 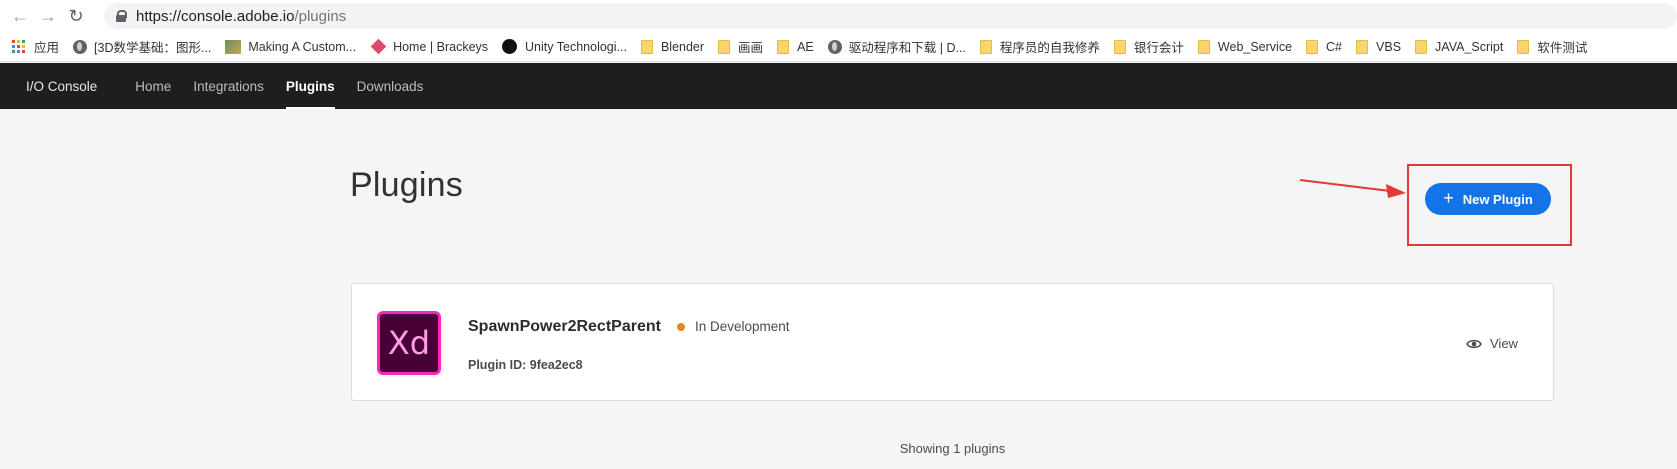 What do you see at coordinates (681, 327) in the screenshot?
I see `status-dot-icon` at bounding box center [681, 327].